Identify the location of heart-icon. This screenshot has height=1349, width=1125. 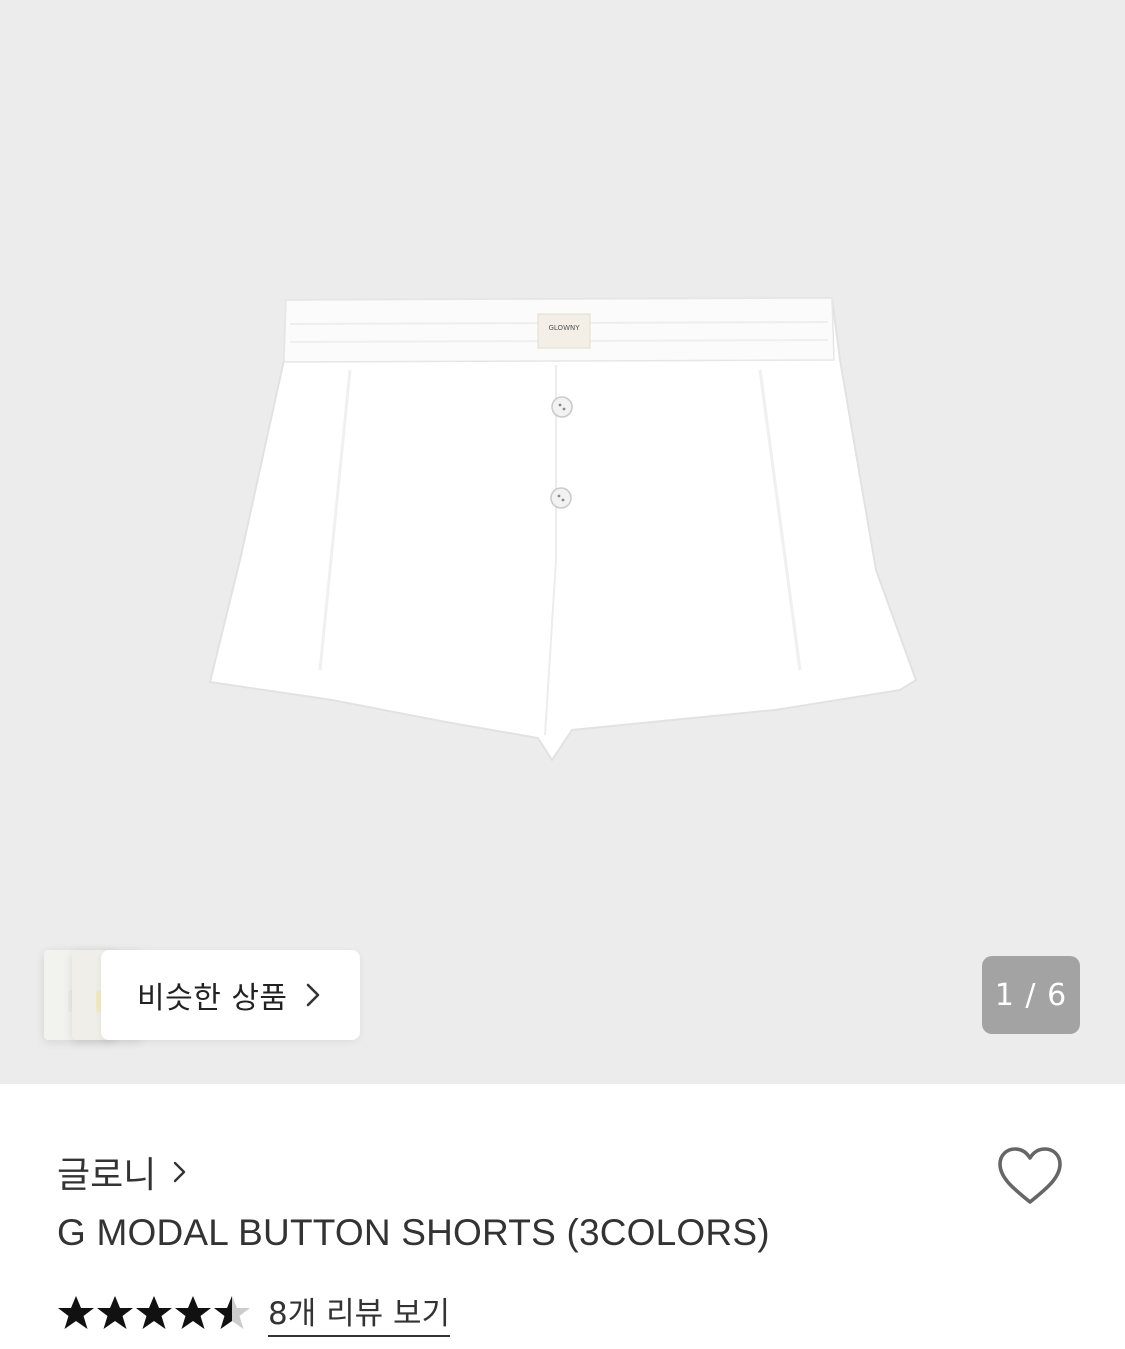
(1030, 1176).